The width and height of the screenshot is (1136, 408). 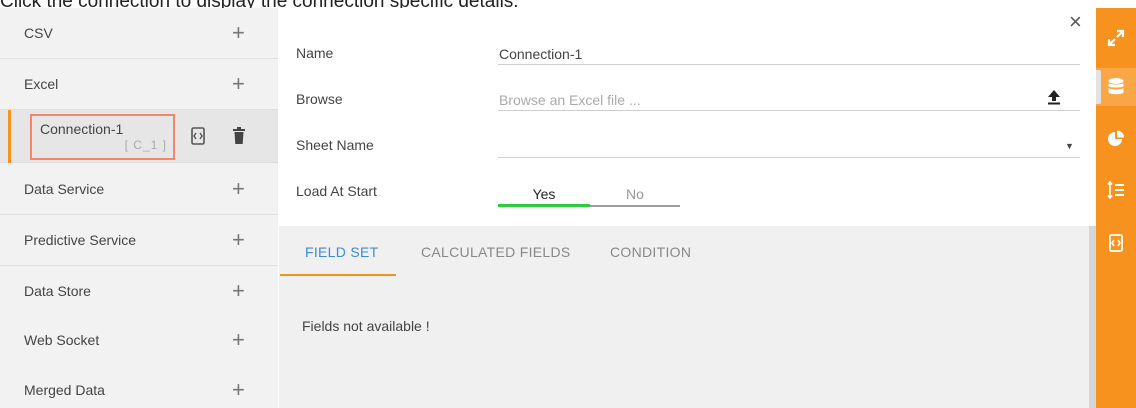 I want to click on name-label: Name, so click(x=315, y=53).